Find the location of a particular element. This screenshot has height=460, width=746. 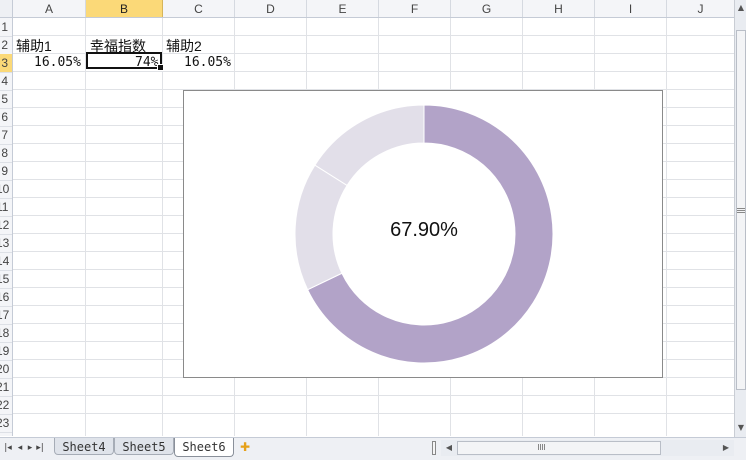

row-header: 15 is located at coordinates (6, 279).